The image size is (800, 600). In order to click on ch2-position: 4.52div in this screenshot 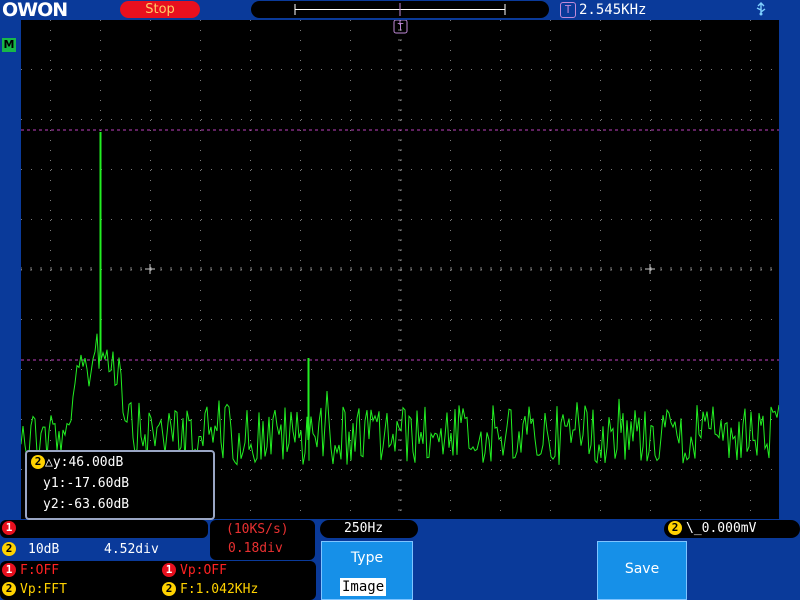, I will do `click(131, 549)`.